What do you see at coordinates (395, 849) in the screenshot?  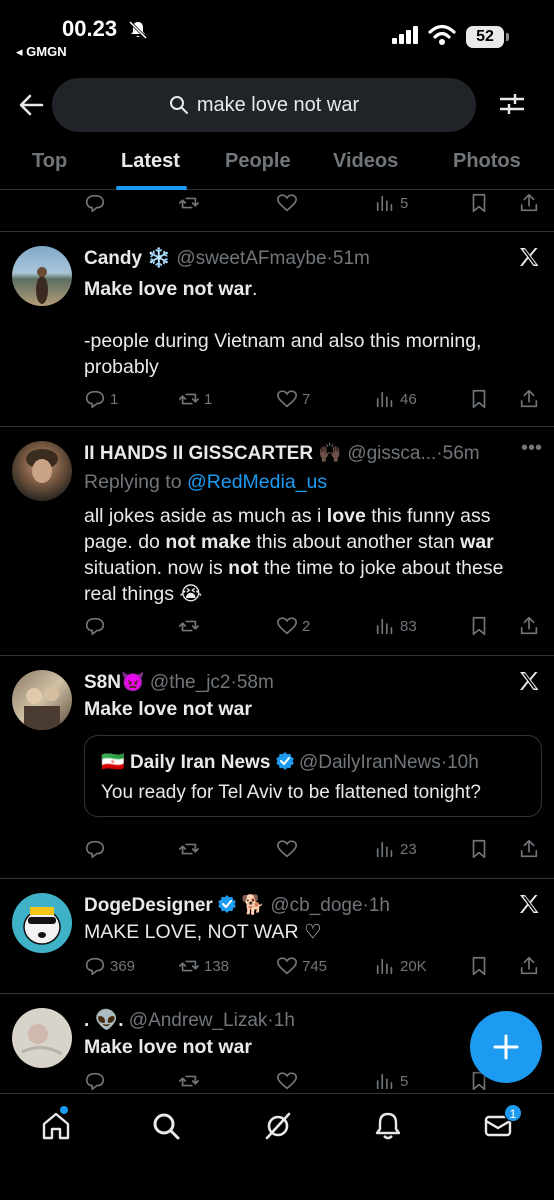 I see `views-button: 23` at bounding box center [395, 849].